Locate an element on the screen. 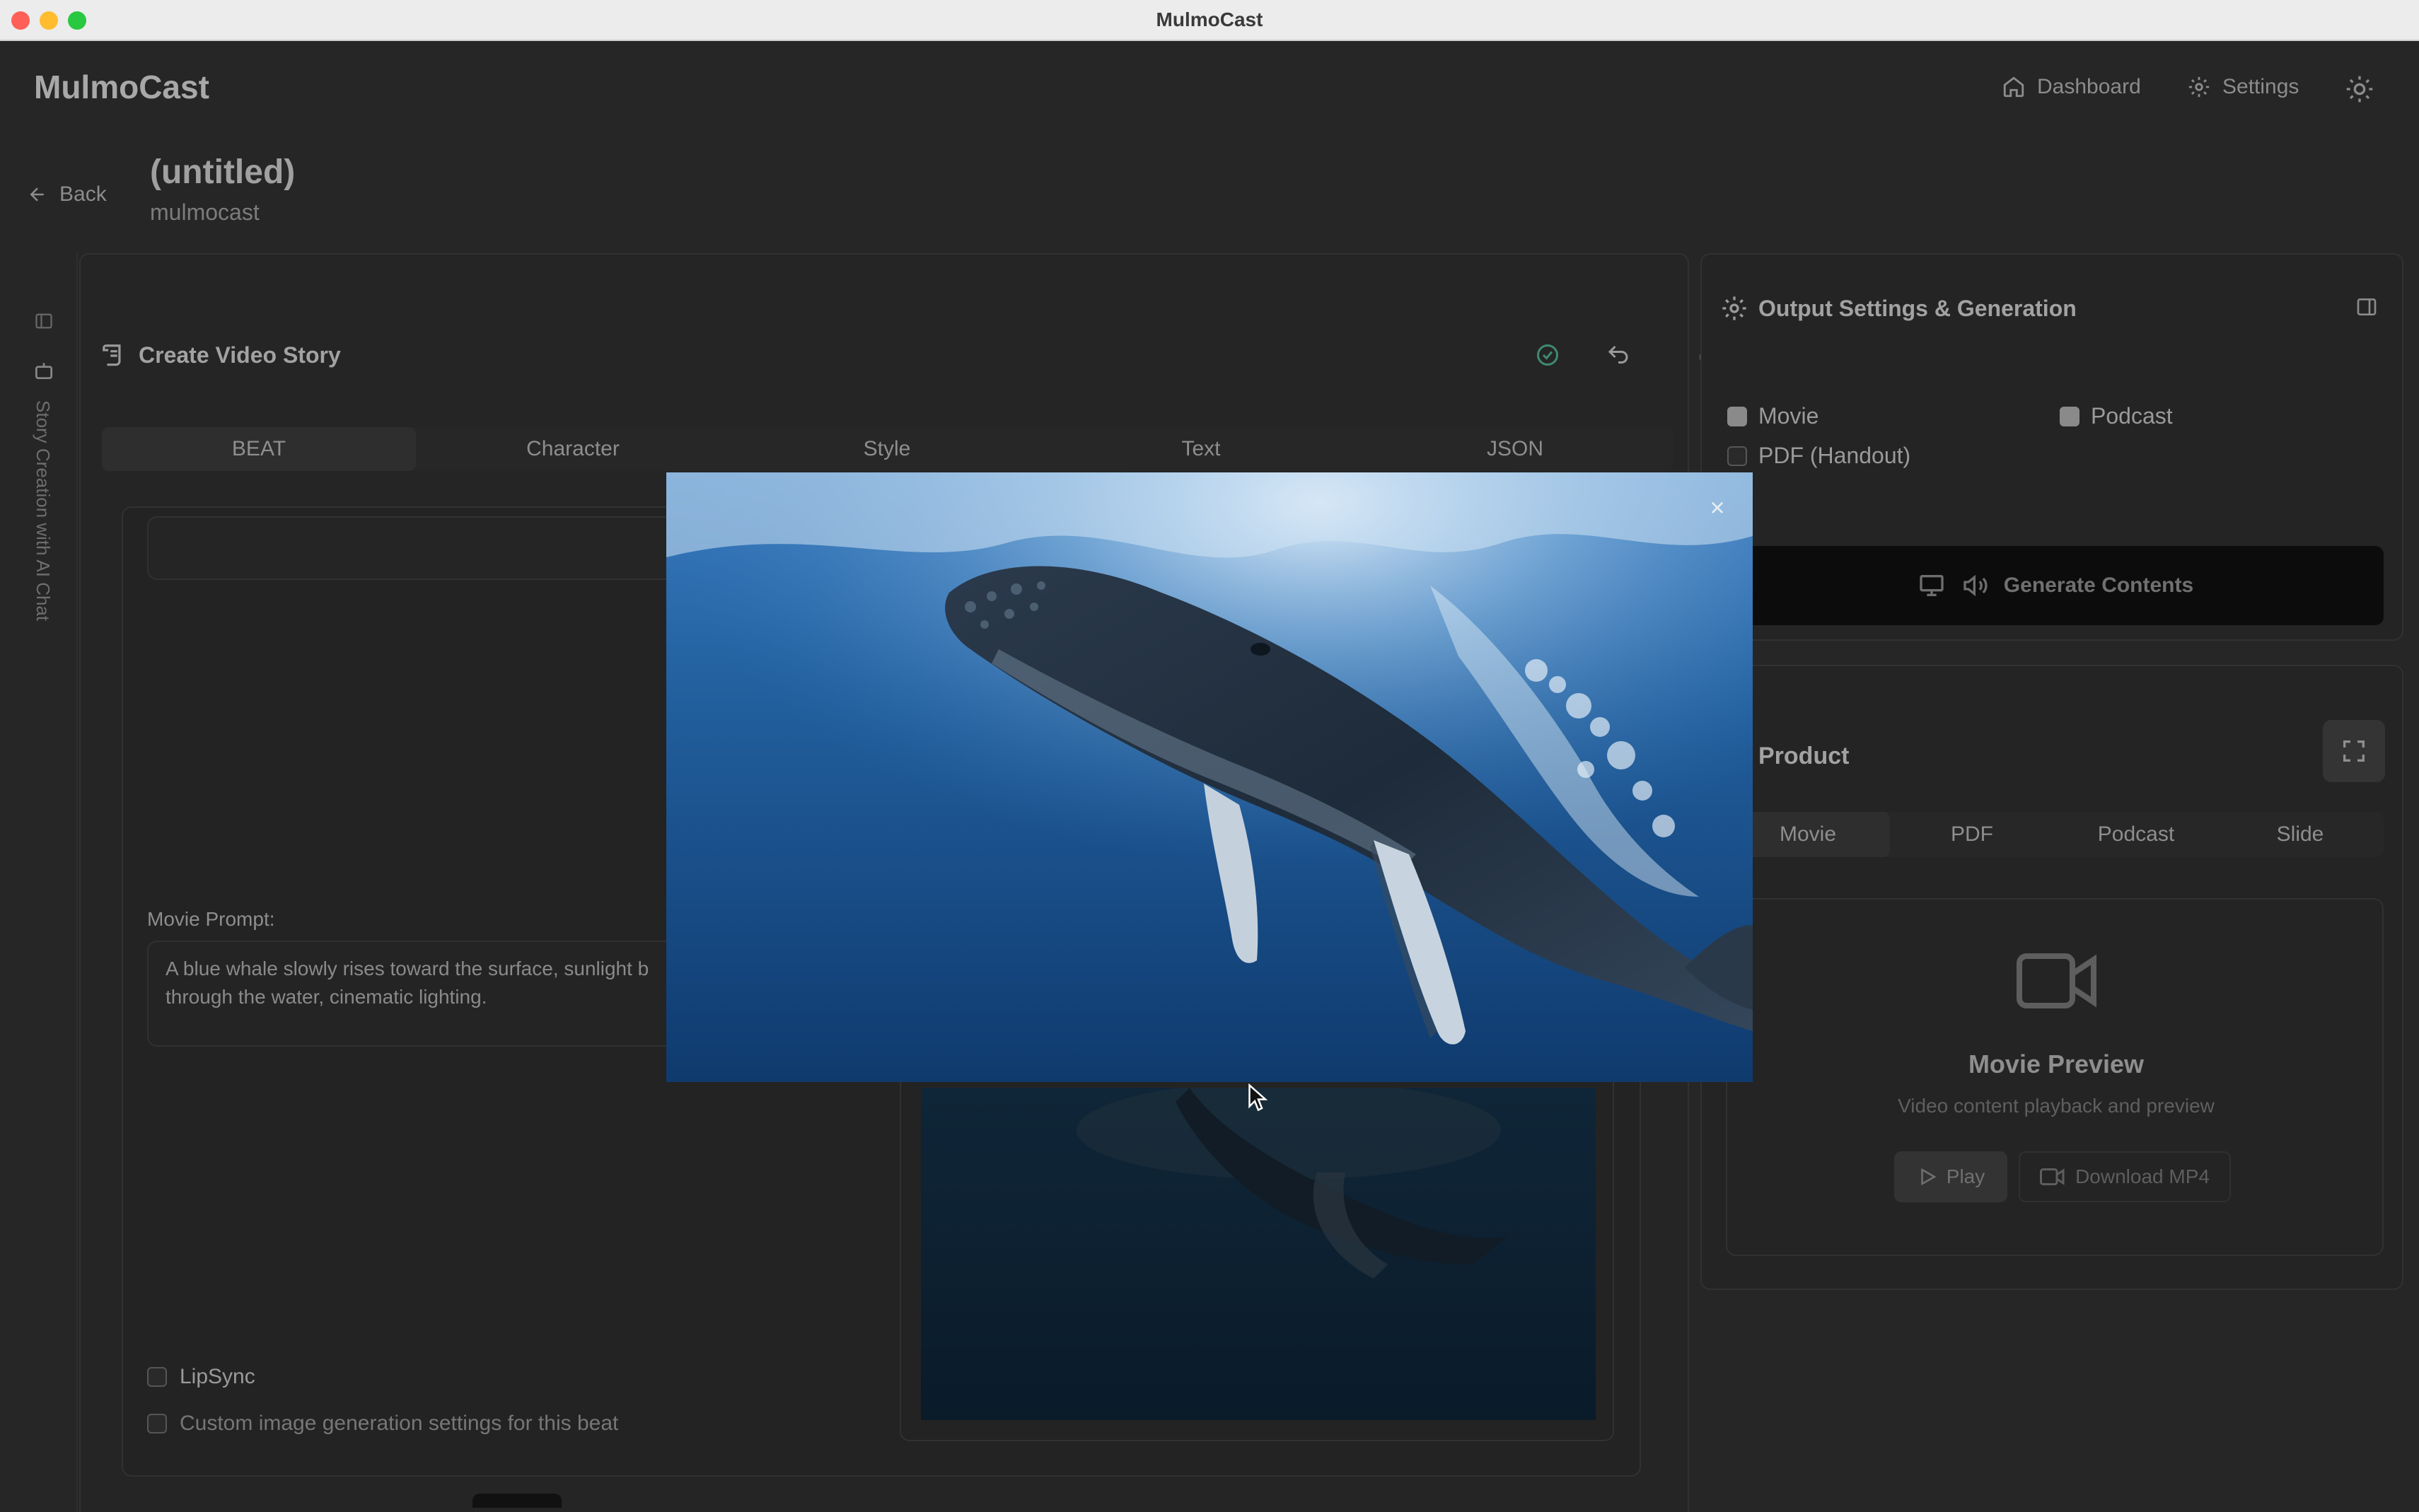 This screenshot has height=1512, width=2419. nav-dashboard: Dashboard is located at coordinates (2072, 87).